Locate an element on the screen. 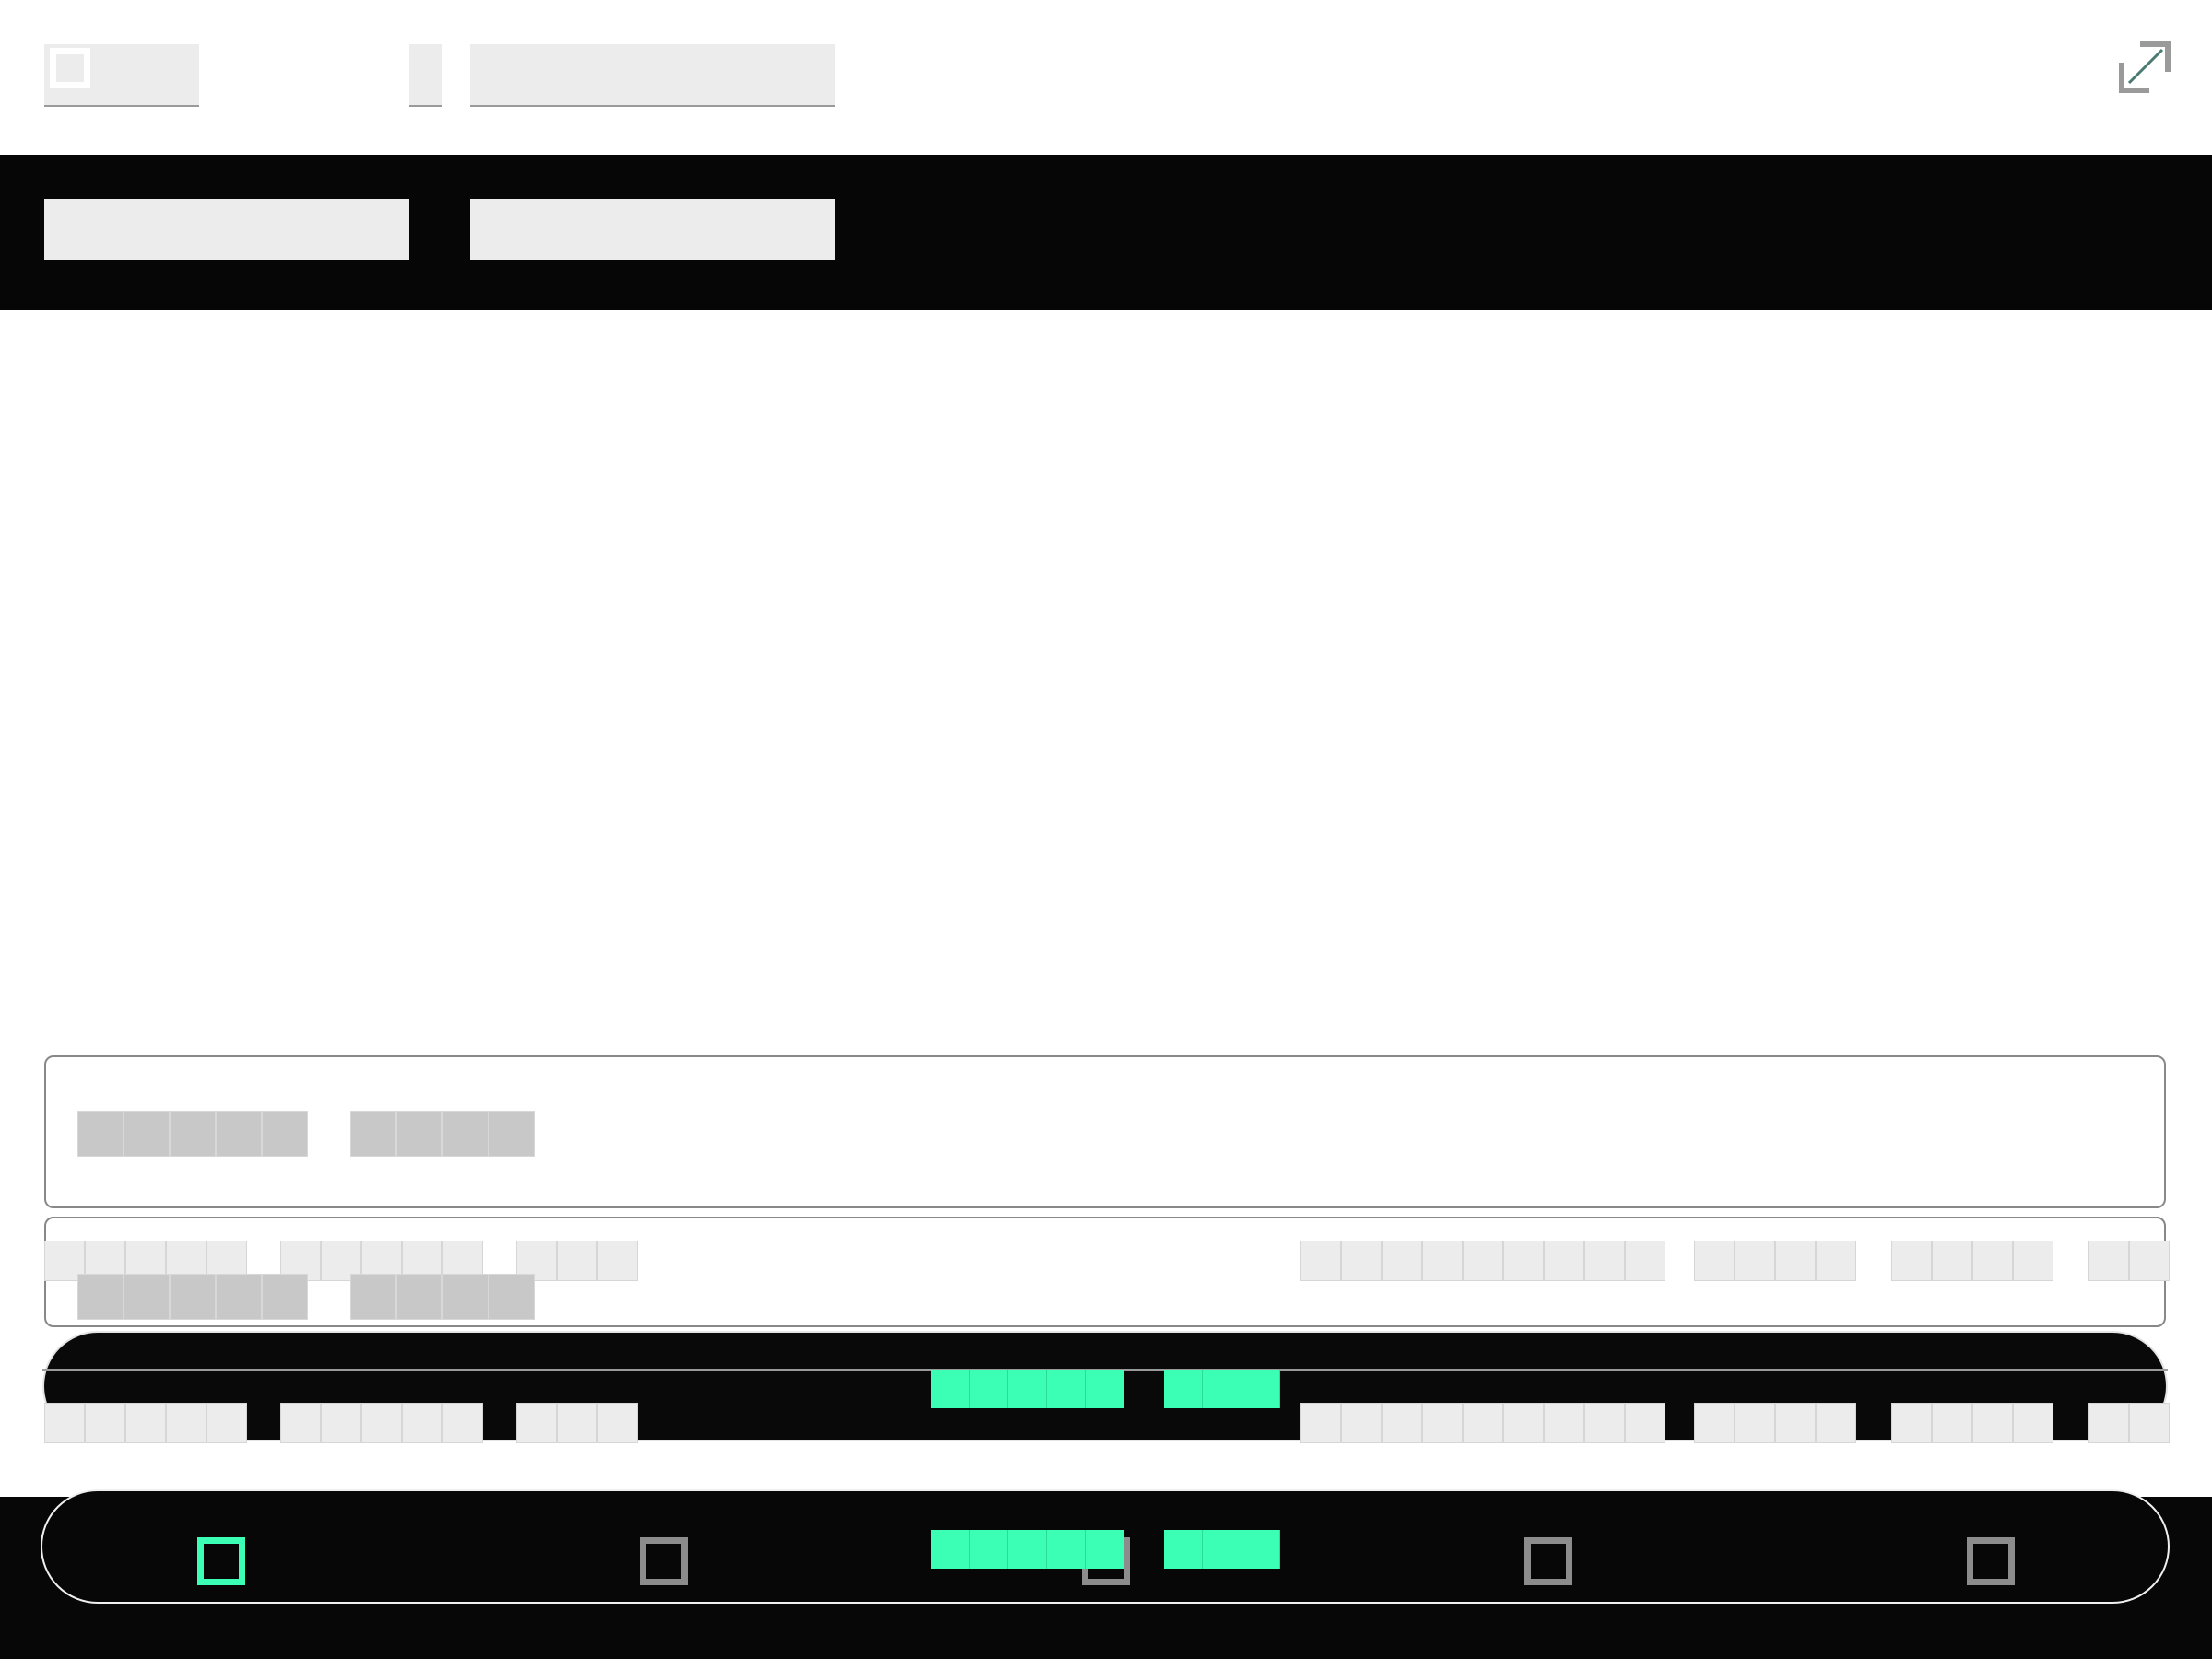  card-value is located at coordinates (442, 1134).